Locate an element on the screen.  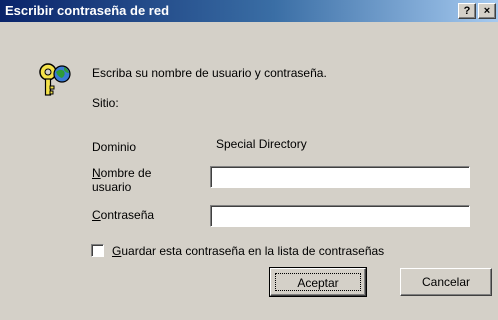
username-label: Nombre de usuario is located at coordinates (121, 180).